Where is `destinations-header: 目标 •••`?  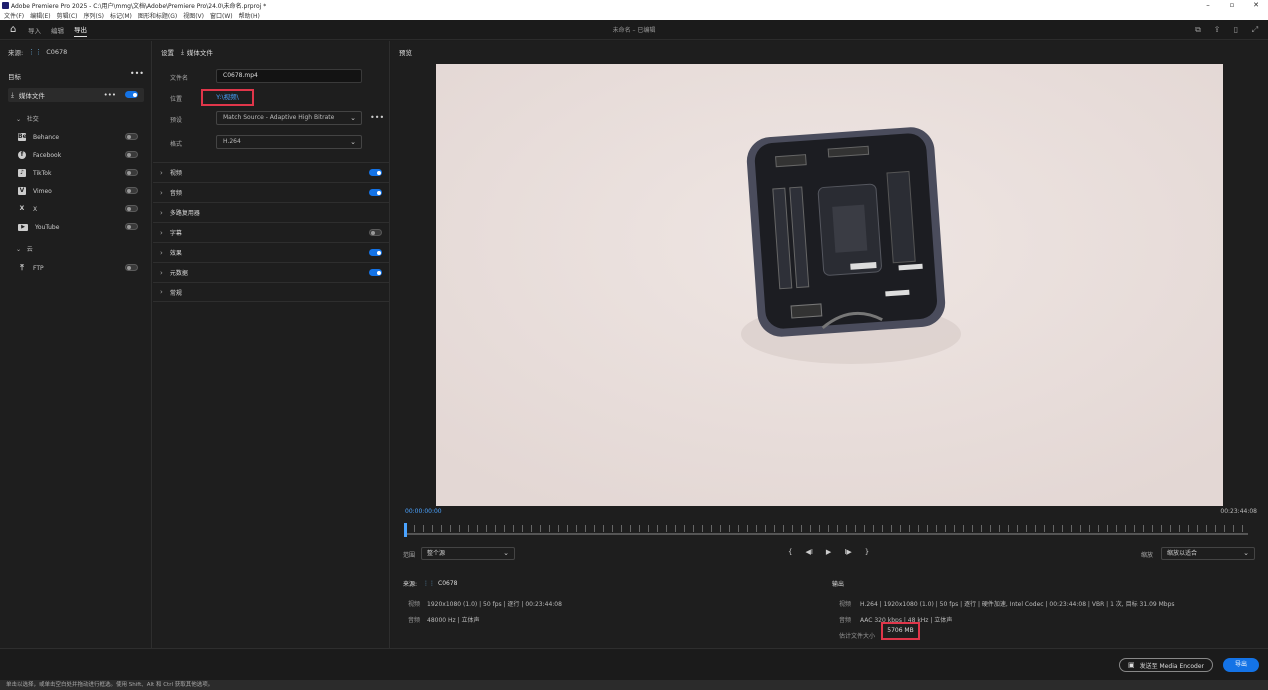
destinations-header: 目标 ••• is located at coordinates (76, 75).